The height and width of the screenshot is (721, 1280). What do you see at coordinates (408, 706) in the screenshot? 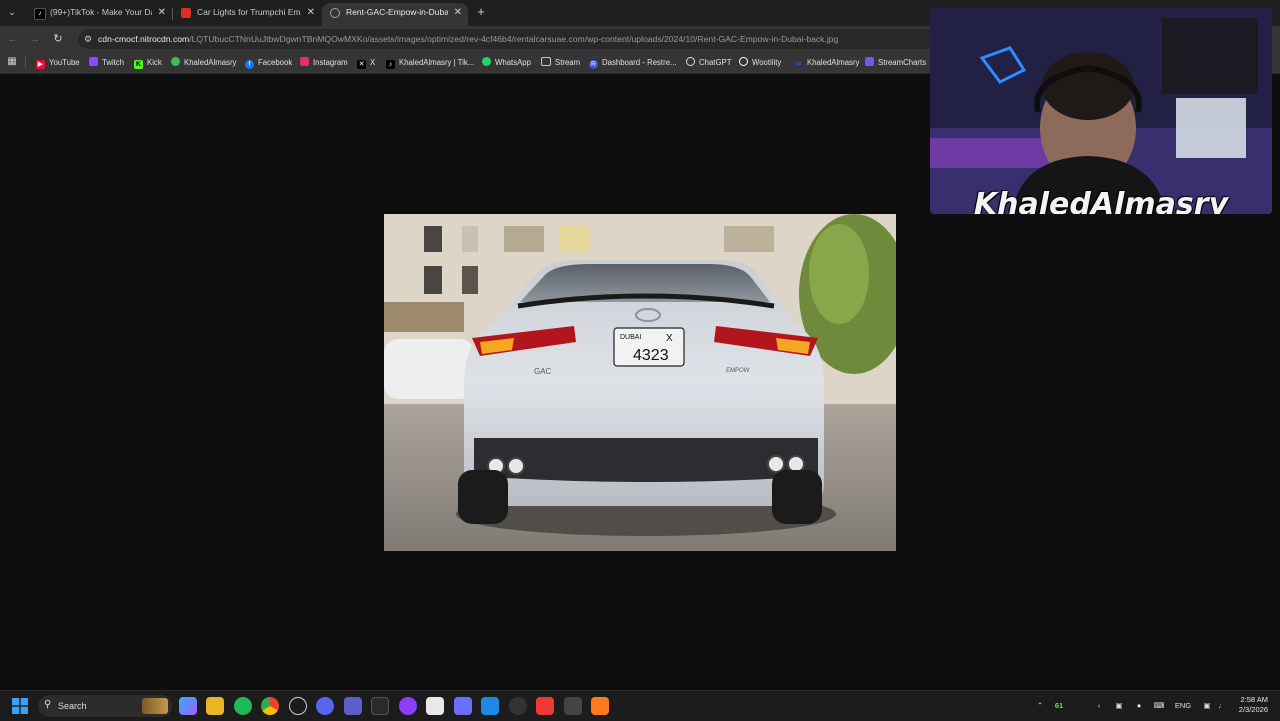
I see `purple-app-icon` at bounding box center [408, 706].